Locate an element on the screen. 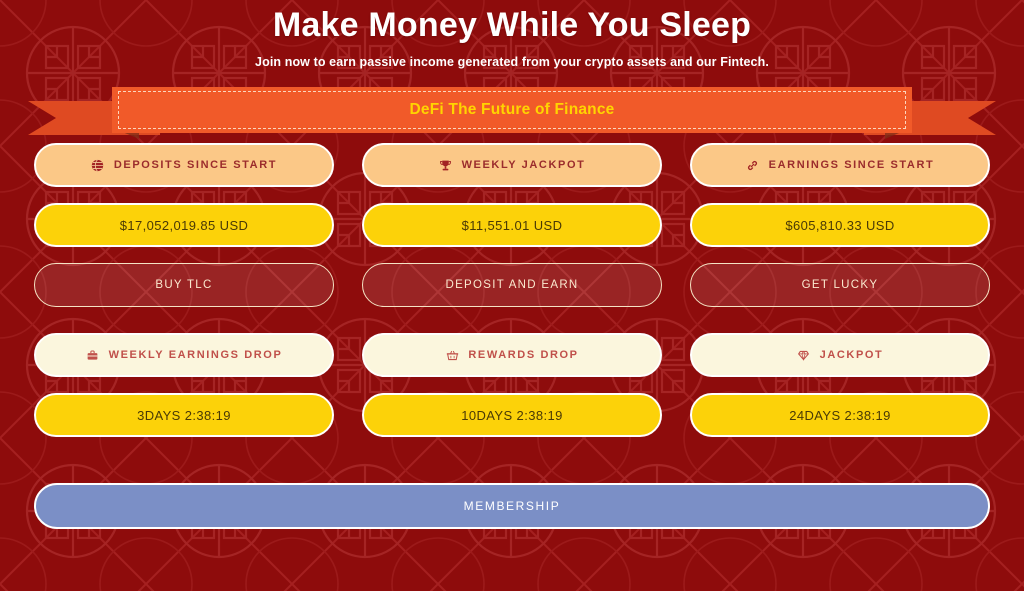 The height and width of the screenshot is (591, 1024). get-lucky-button: GET LUCKY is located at coordinates (840, 285).